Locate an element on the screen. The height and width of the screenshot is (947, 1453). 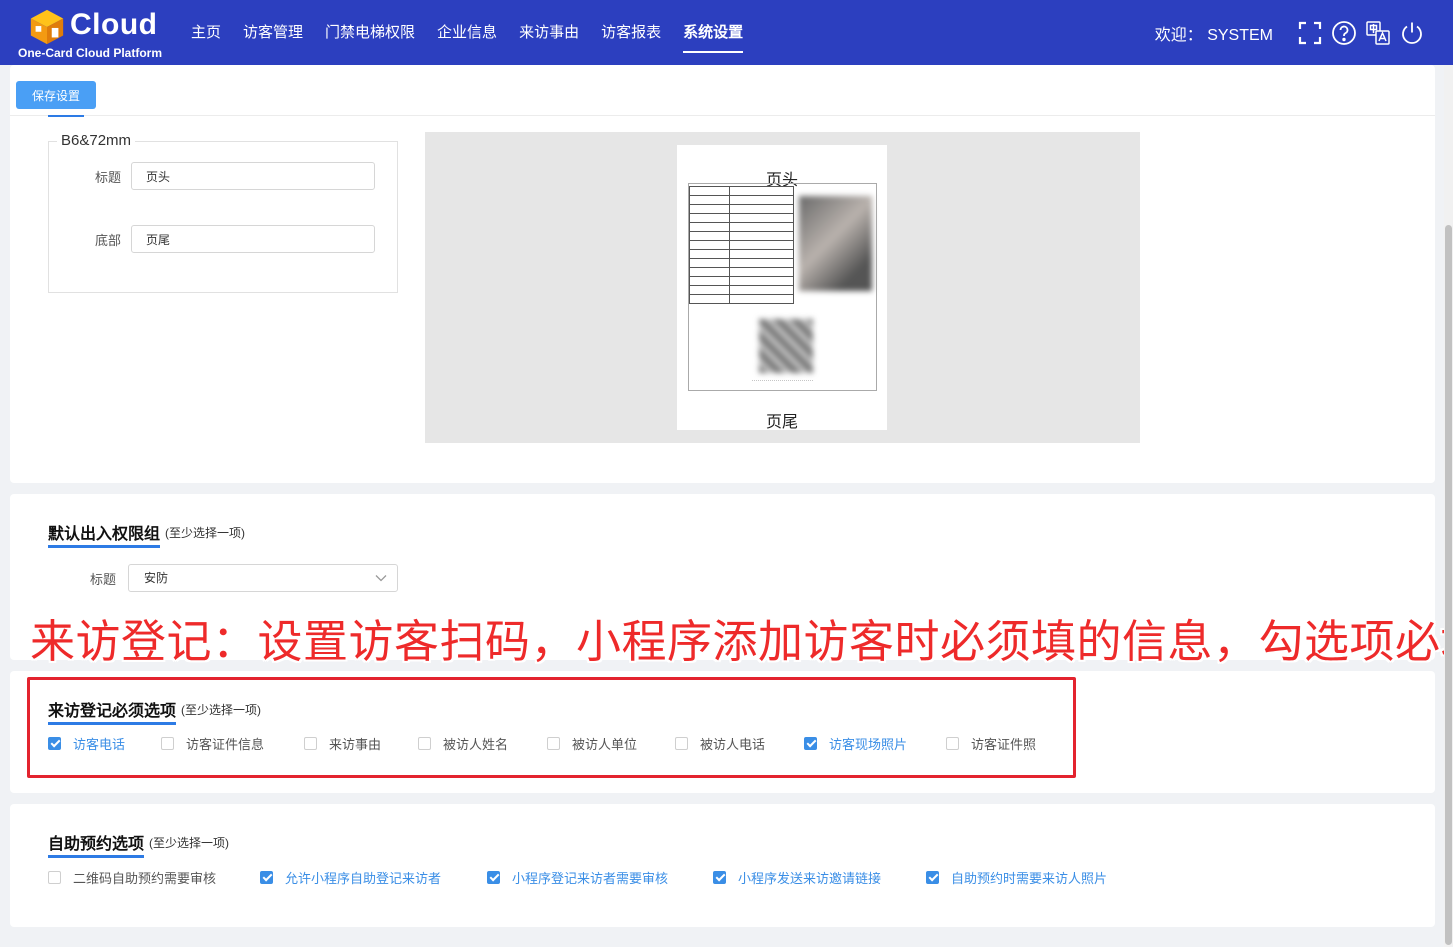
self-booking-title: 自助预约选项 is located at coordinates (96, 844).